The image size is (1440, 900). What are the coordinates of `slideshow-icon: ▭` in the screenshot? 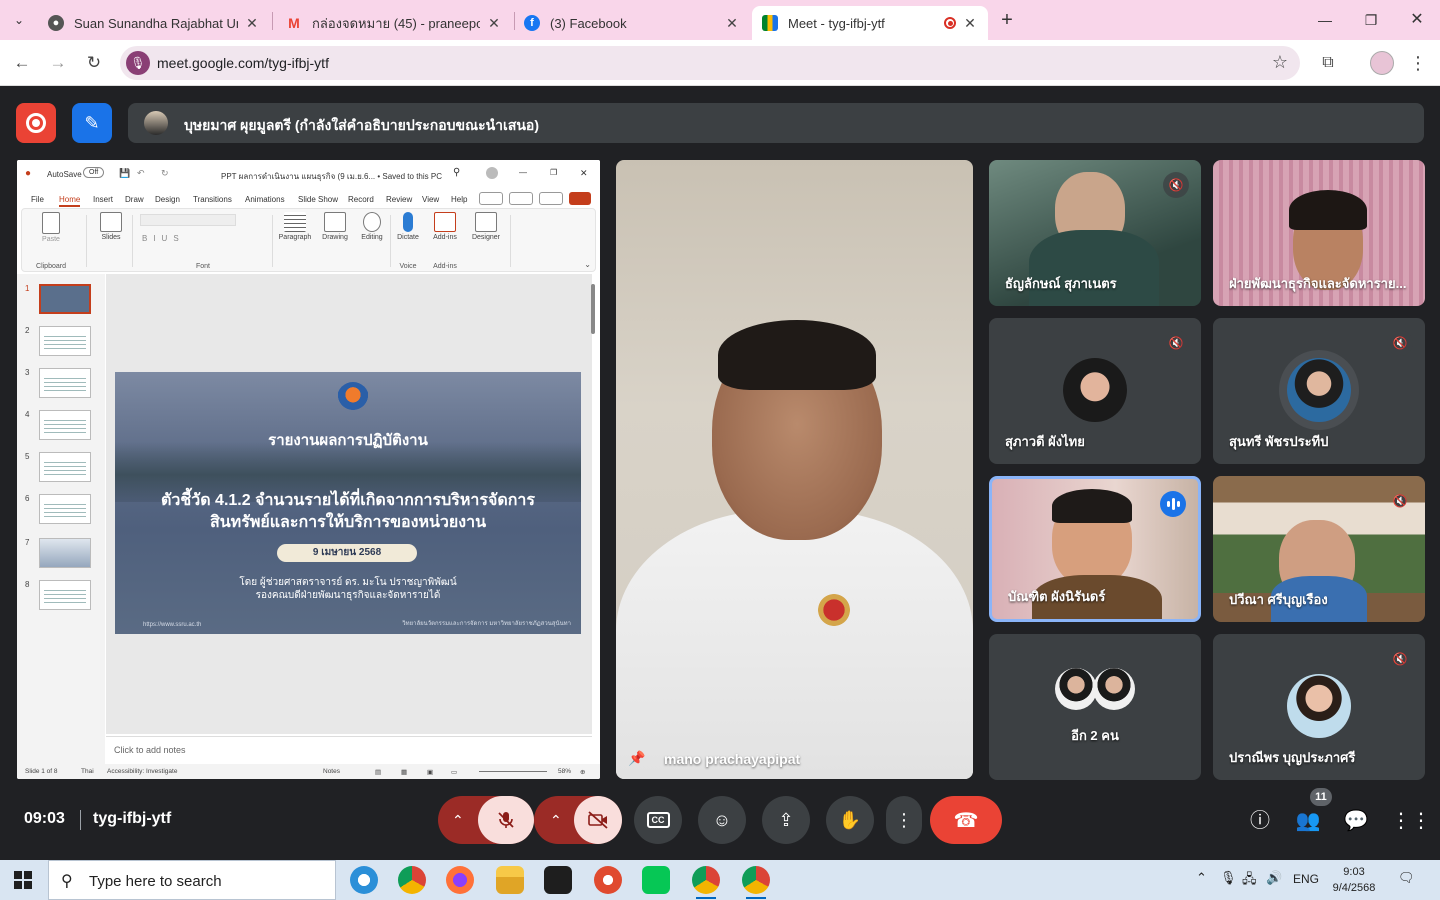 It's located at (454, 772).